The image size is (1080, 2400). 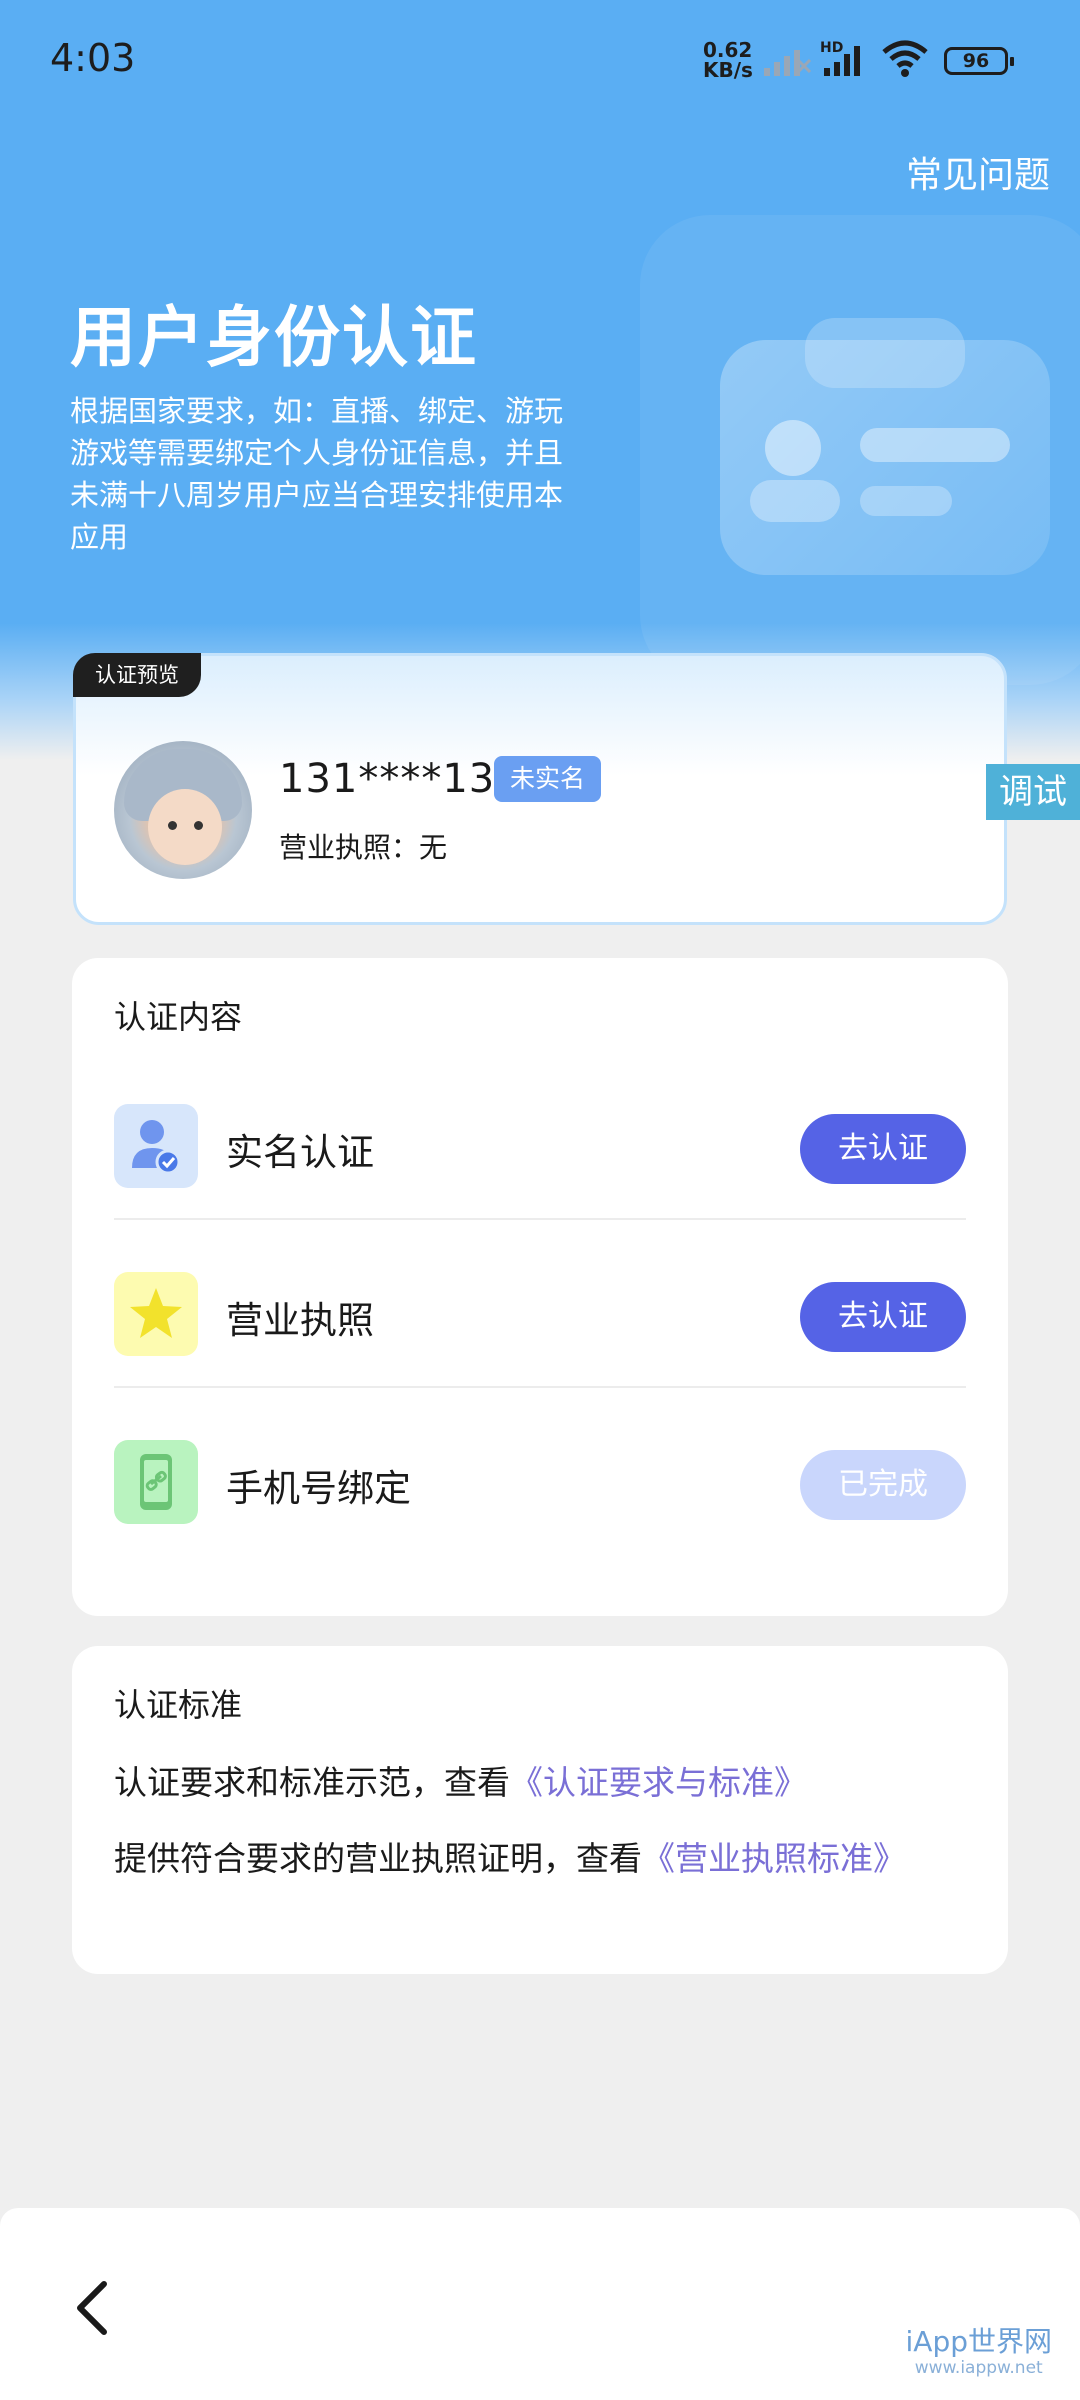 I want to click on network-speed-value: 0.62, so click(x=728, y=50).